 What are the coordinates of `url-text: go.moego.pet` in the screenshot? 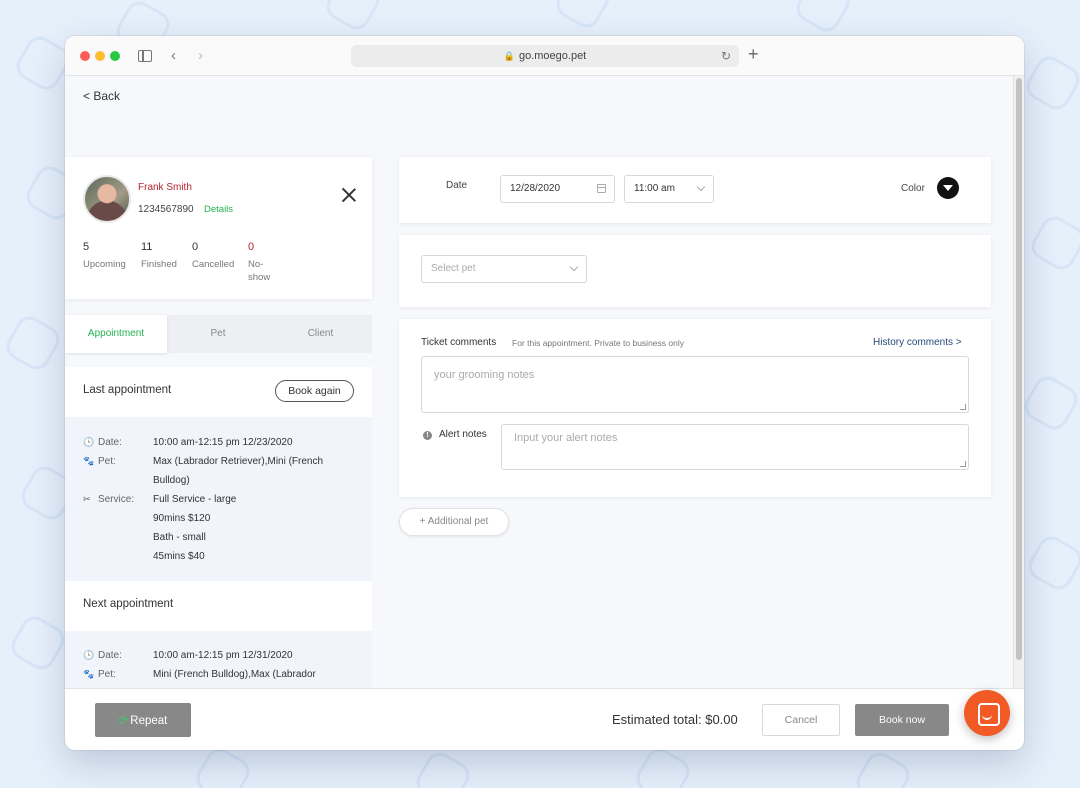 It's located at (552, 56).